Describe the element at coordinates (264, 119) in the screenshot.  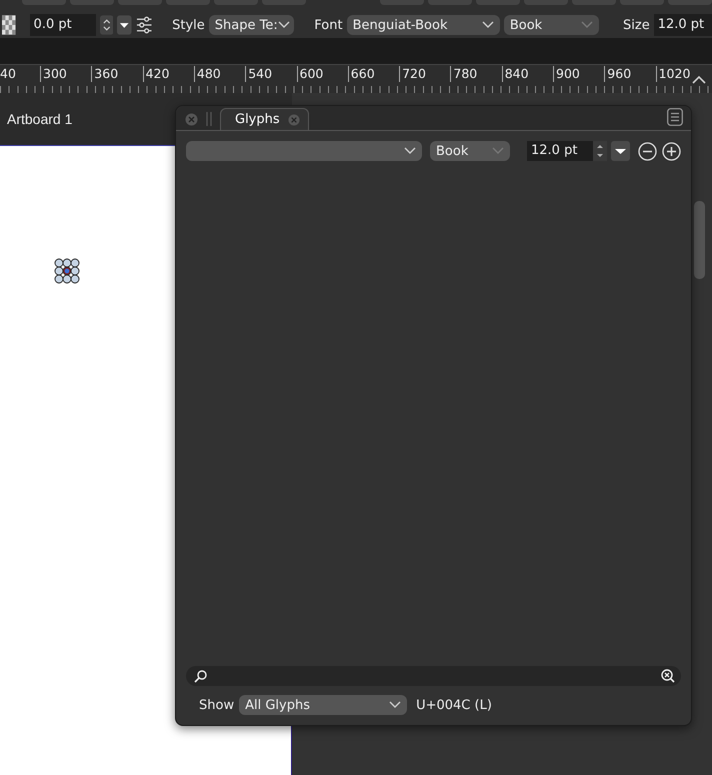
I see `glyphs-tab: Glyphs` at that location.